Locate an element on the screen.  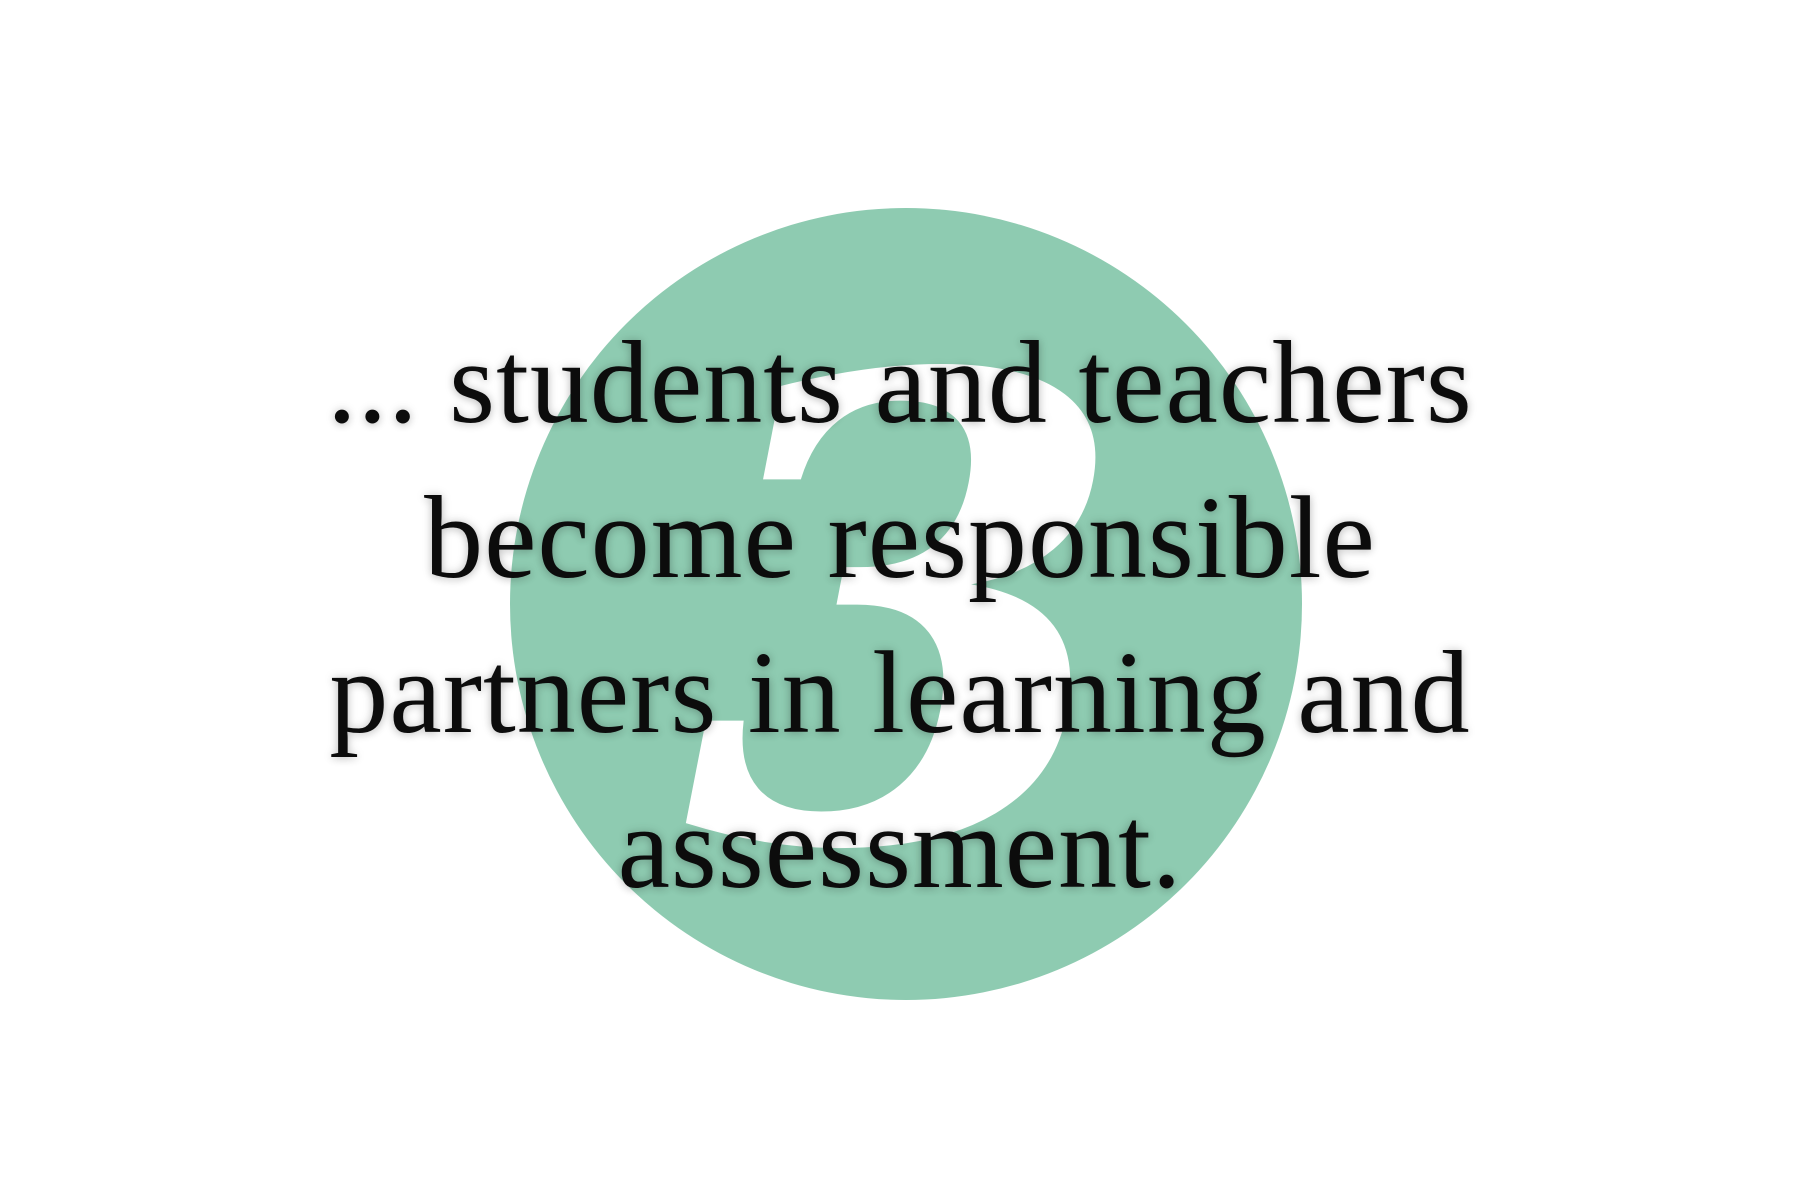
quote-line-2: become responsible is located at coordinates (900, 537).